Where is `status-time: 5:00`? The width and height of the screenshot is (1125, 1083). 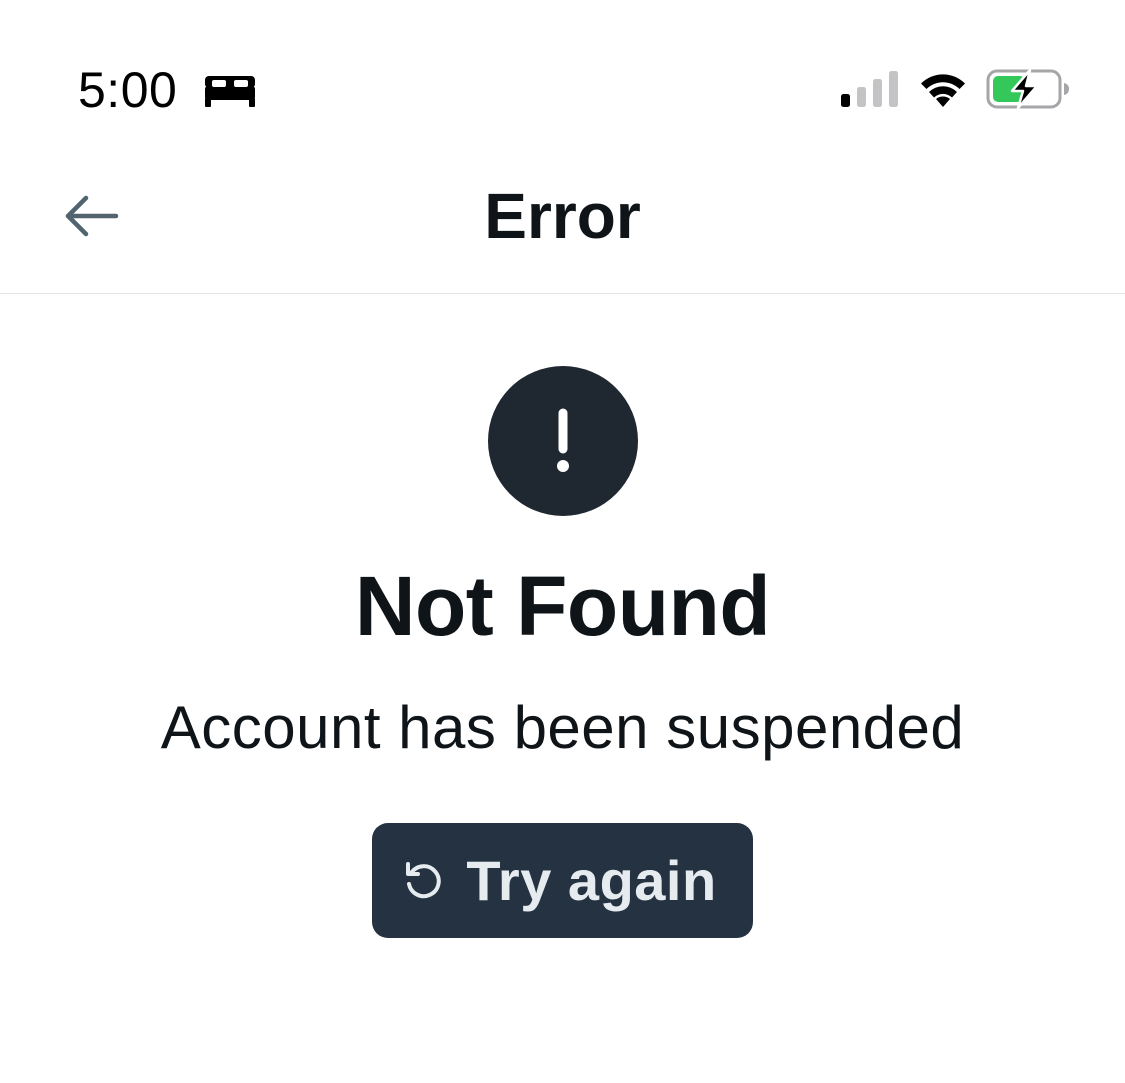
status-time: 5:00 is located at coordinates (128, 90).